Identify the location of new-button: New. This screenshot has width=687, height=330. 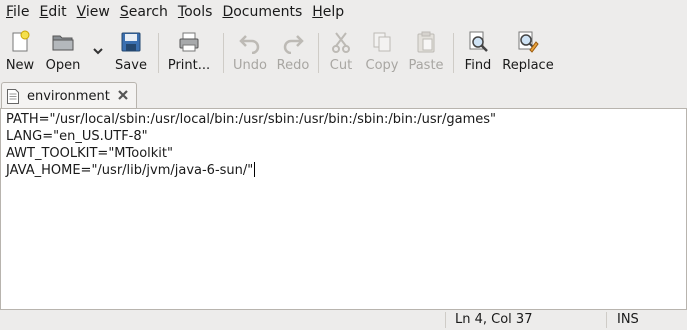
(20, 52).